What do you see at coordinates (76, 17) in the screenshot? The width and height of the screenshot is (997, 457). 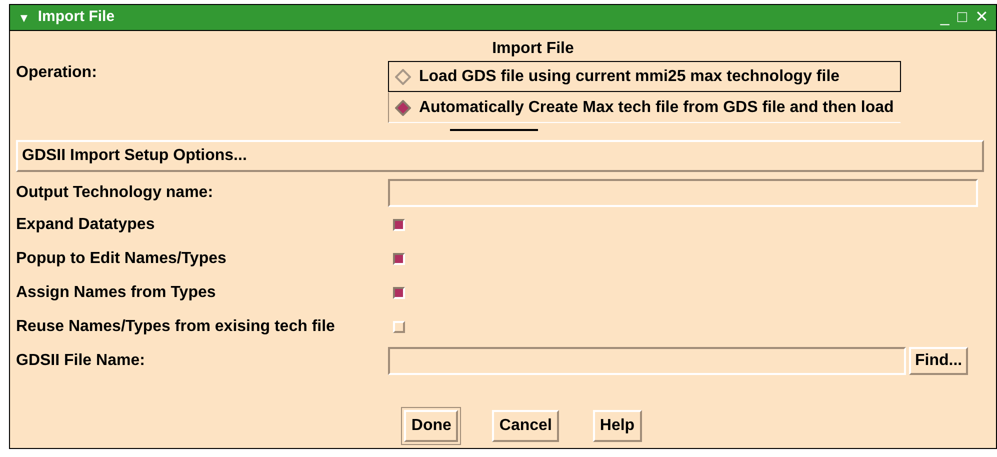 I see `window-title: Import File` at bounding box center [76, 17].